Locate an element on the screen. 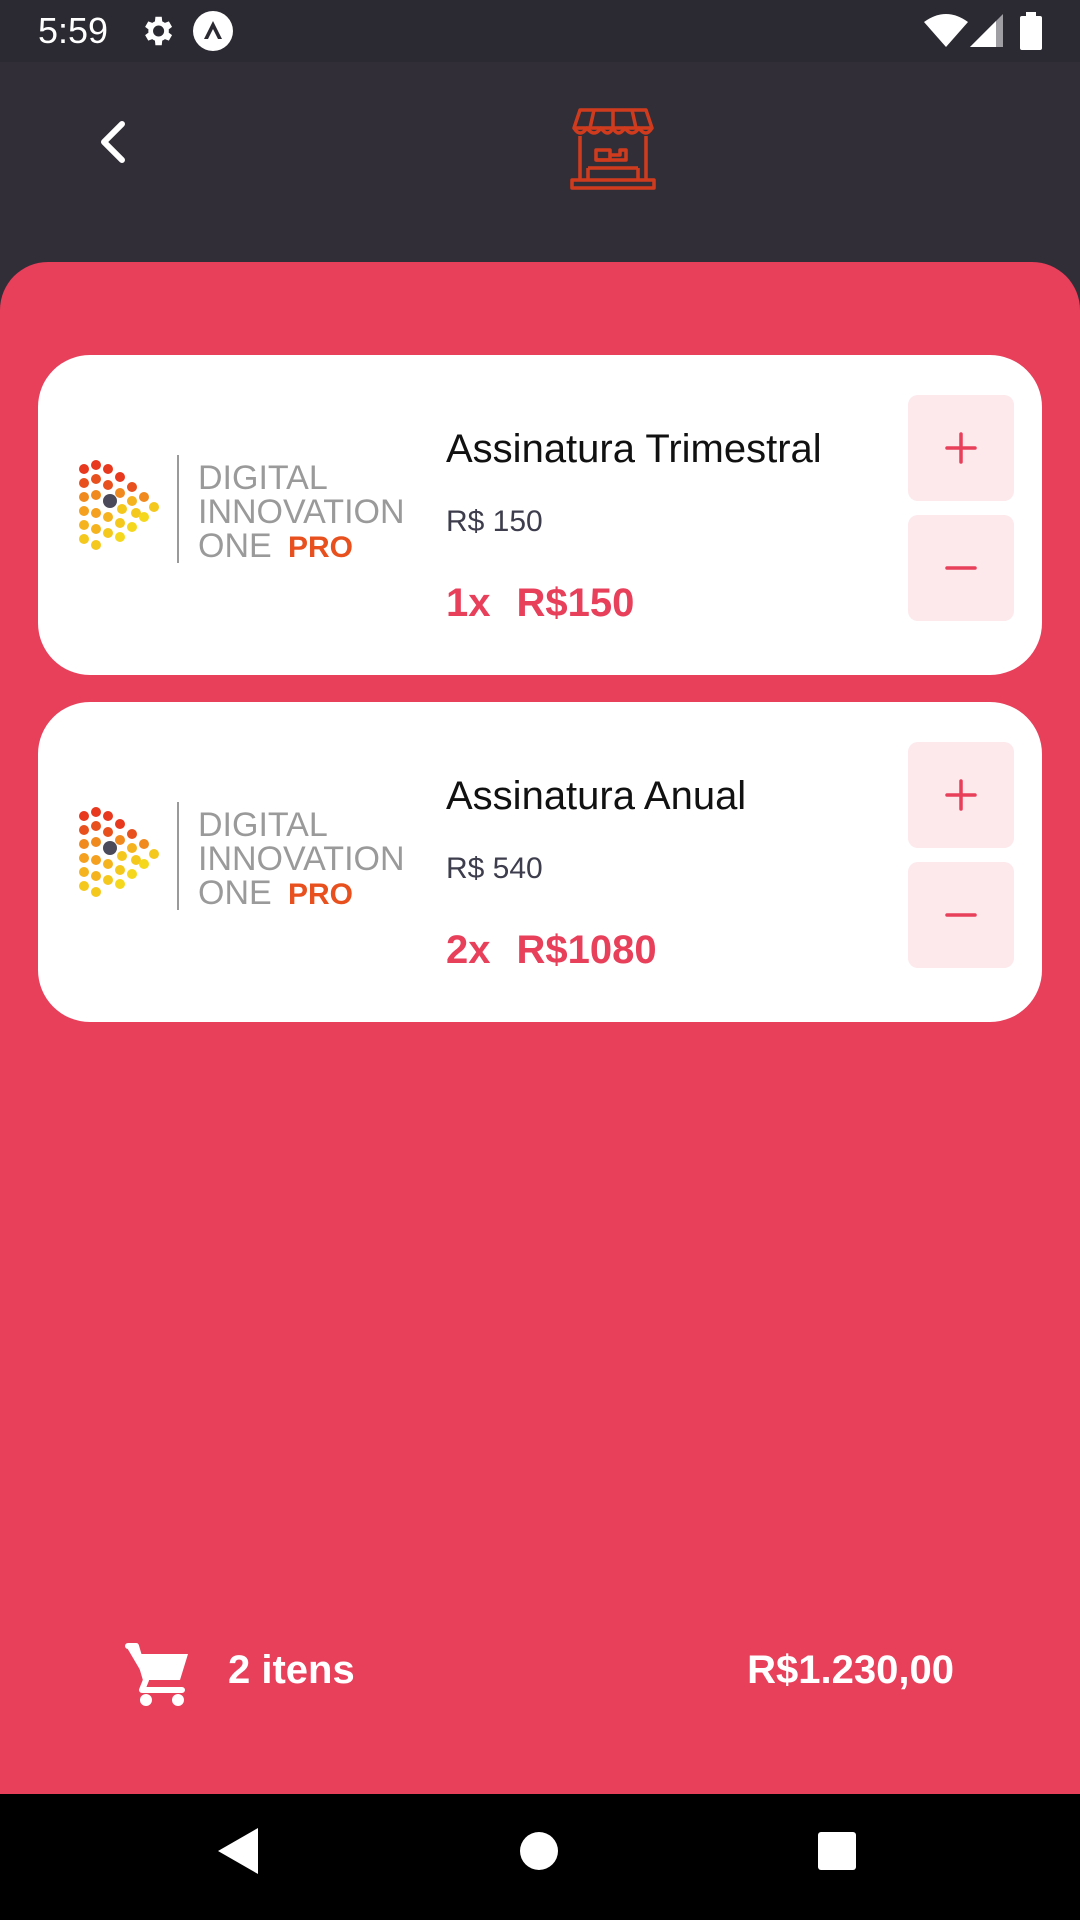 Image resolution: width=1080 pixels, height=1920 pixels. product-title: Assinatura Anual is located at coordinates (596, 796).